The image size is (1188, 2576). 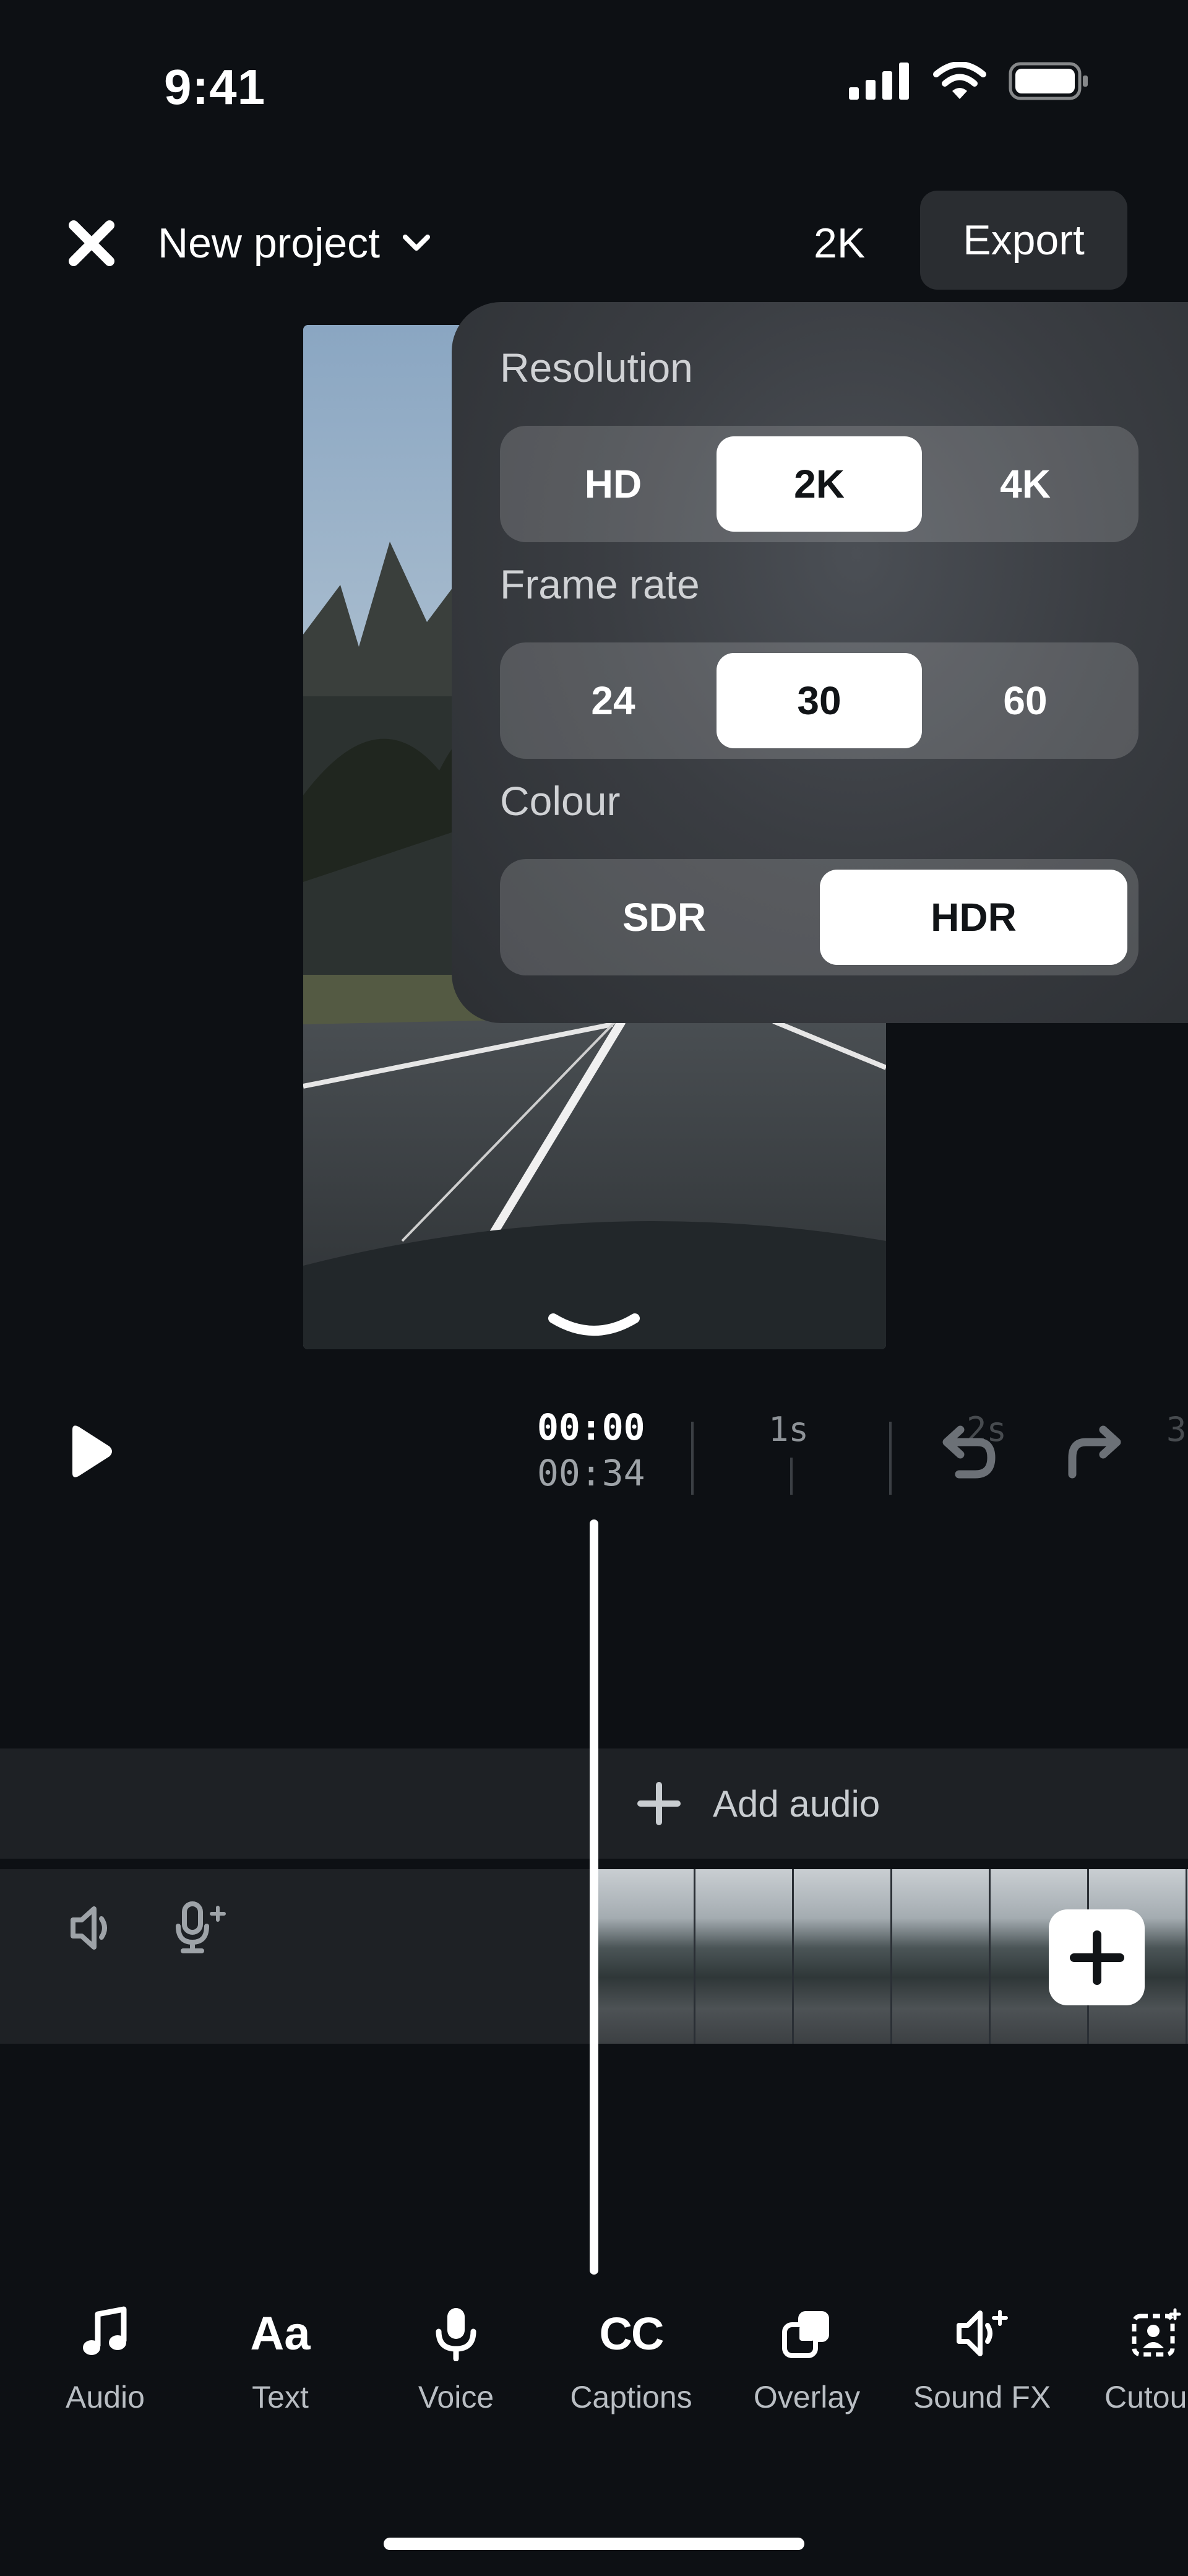 What do you see at coordinates (1156, 2332) in the screenshot?
I see `cutout-icon` at bounding box center [1156, 2332].